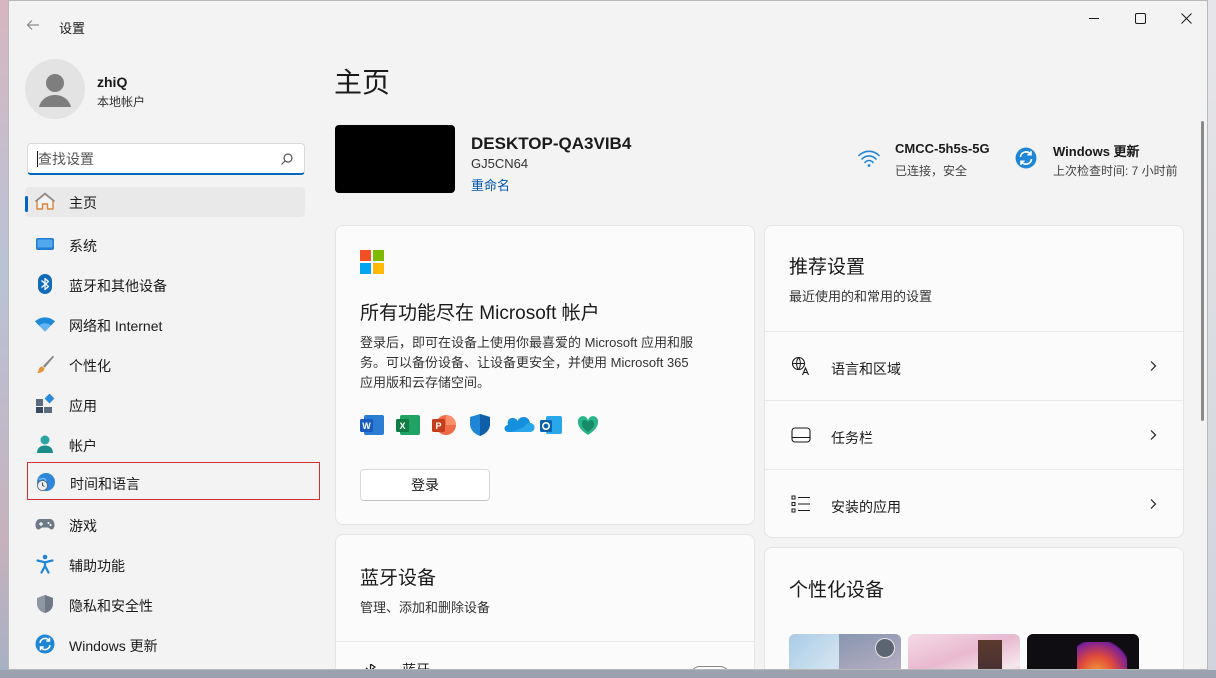 This screenshot has height=678, width=1216. I want to click on recommended-item-language: 语言和区域, so click(974, 365).